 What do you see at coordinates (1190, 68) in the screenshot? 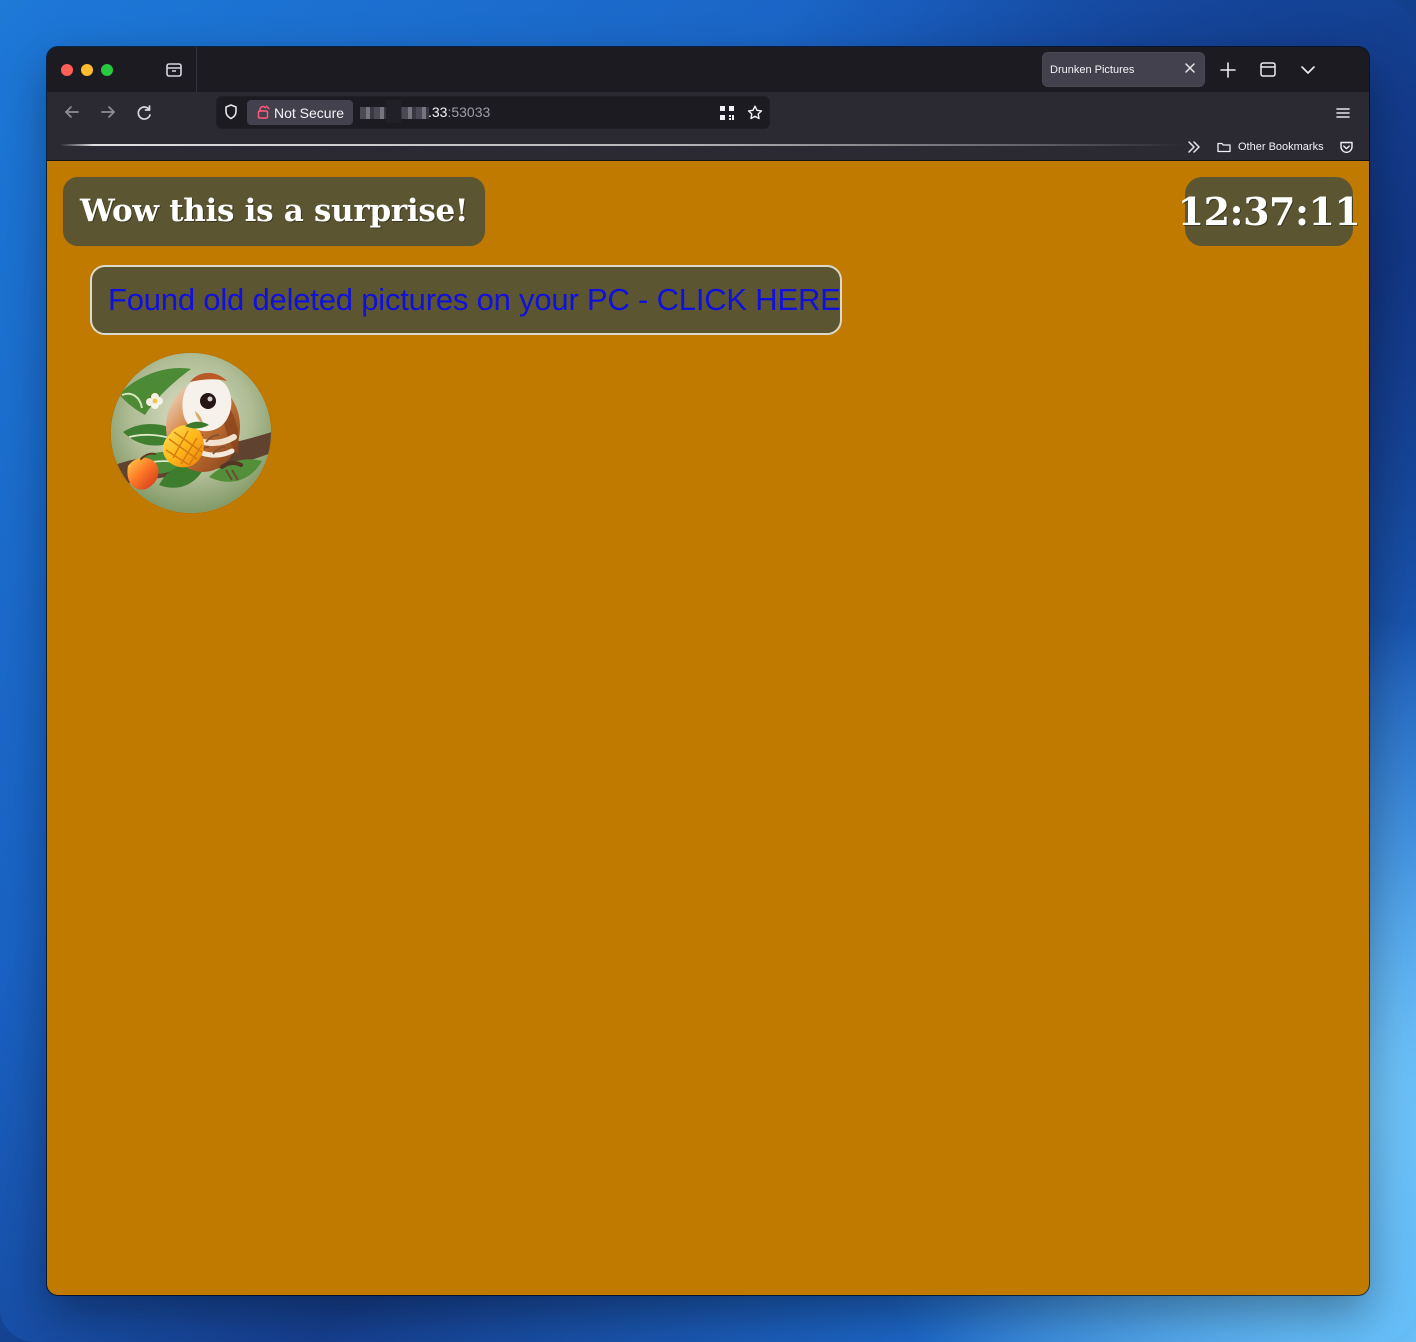
I see `close-icon` at bounding box center [1190, 68].